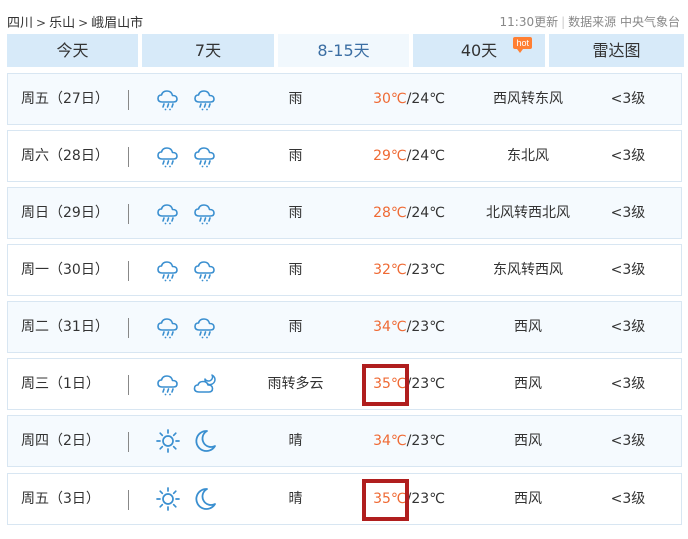 The width and height of the screenshot is (688, 539). What do you see at coordinates (62, 23) in the screenshot?
I see `breadcrumb-city: 乐山` at bounding box center [62, 23].